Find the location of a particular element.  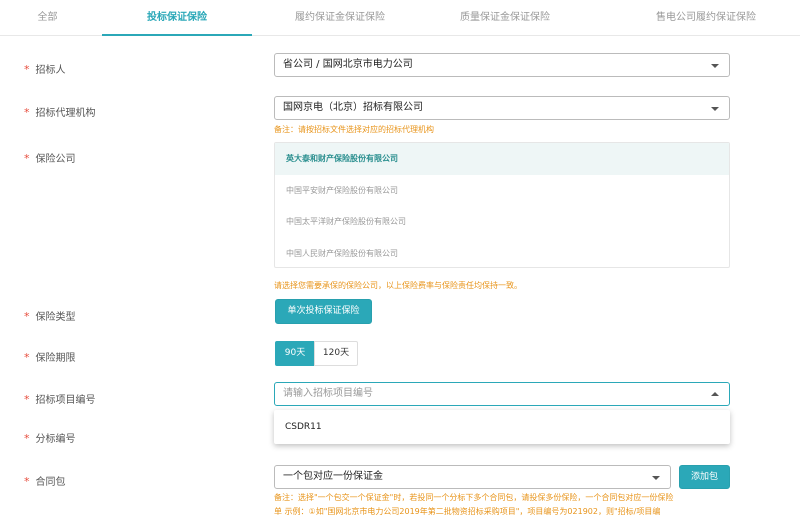

insurer-option-yingda: 英大泰和财产保险股份有限公司 is located at coordinates (502, 159).